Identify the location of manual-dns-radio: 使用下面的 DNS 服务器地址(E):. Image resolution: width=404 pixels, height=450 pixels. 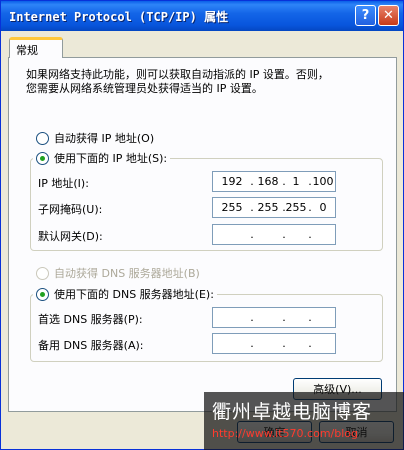
(125, 294).